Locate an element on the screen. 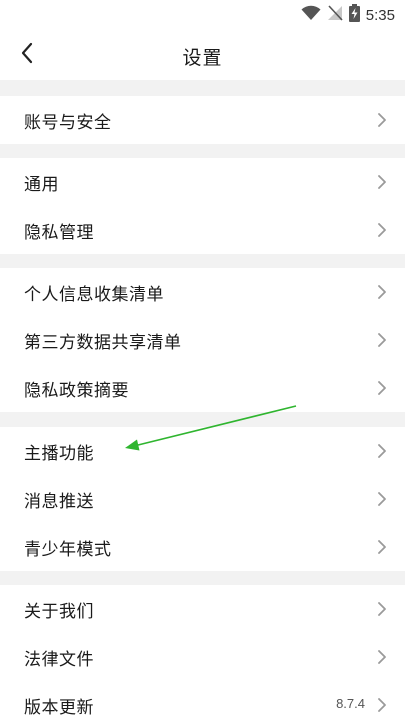 This screenshot has width=405, height=720. wifi-icon is located at coordinates (311, 15).